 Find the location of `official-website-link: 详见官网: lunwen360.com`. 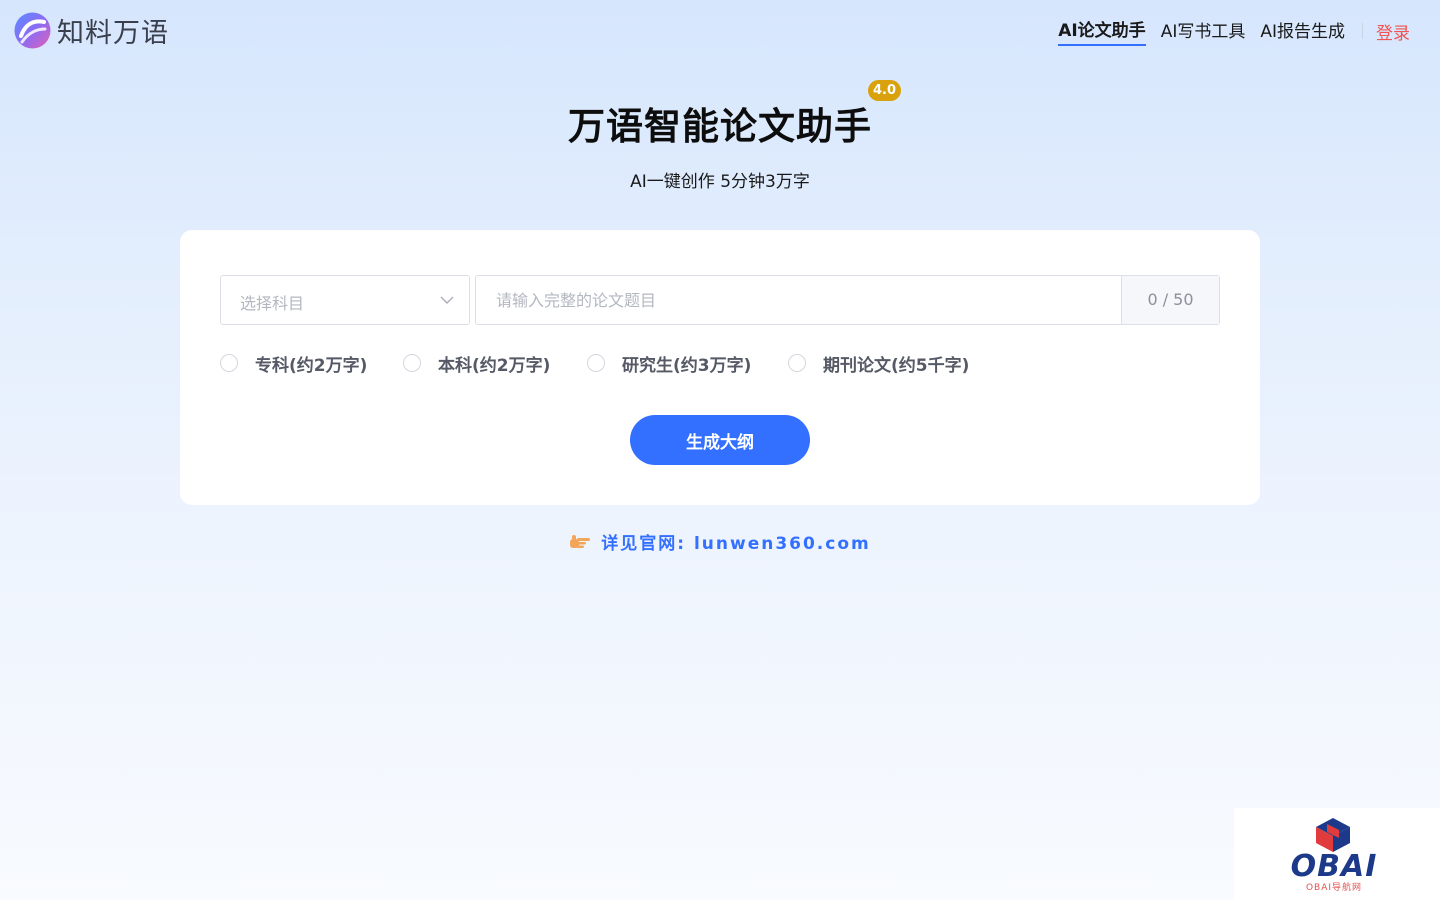

official-website-link: 详见官网: lunwen360.com is located at coordinates (736, 541).